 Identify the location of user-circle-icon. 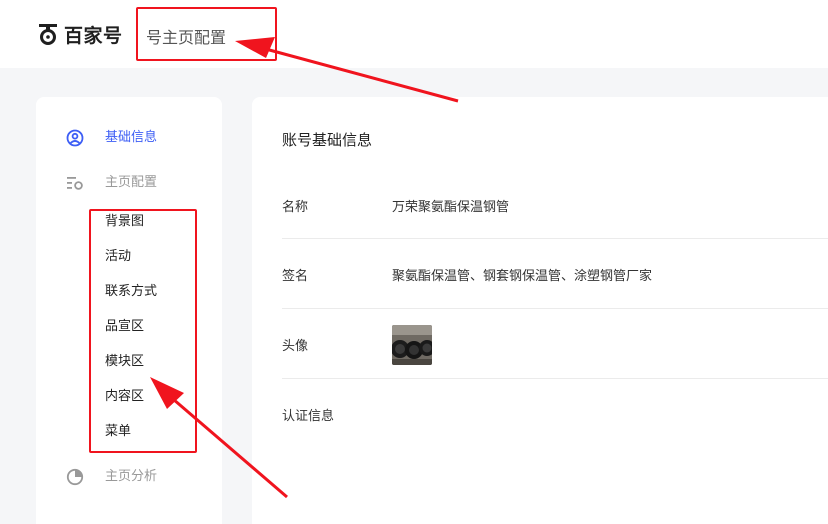
(75, 138).